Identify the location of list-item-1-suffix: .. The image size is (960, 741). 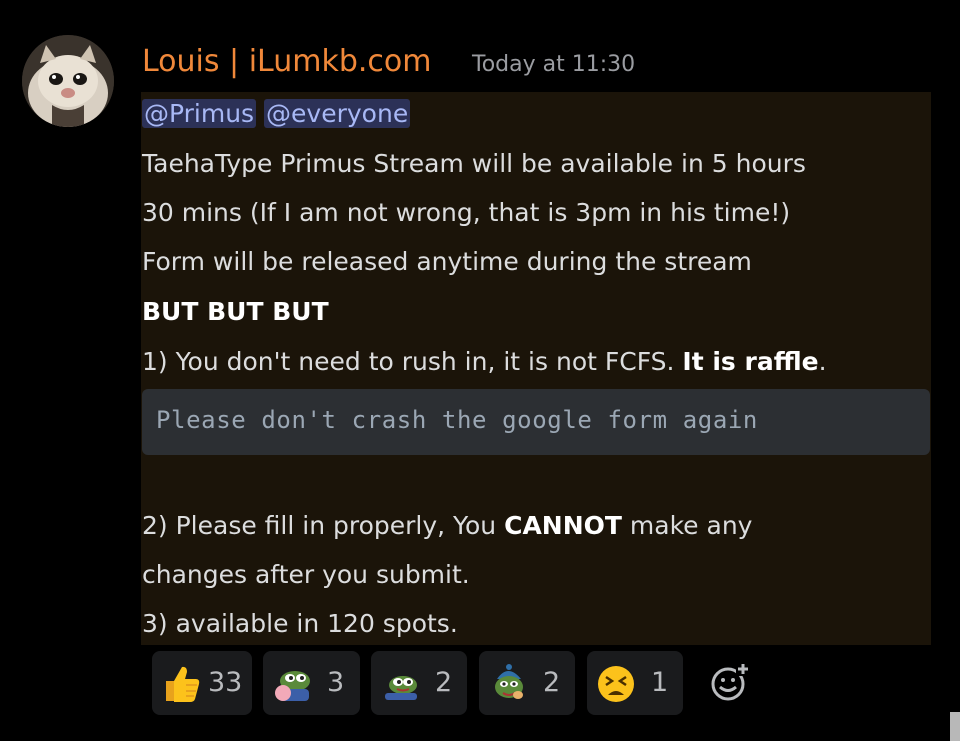
(822, 361).